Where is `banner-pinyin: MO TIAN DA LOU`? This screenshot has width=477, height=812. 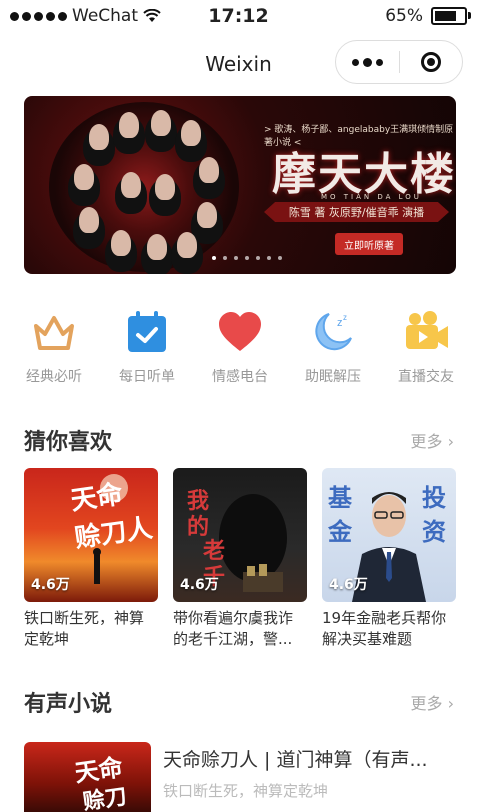
banner-pinyin: MO TIAN DA LOU is located at coordinates (371, 197).